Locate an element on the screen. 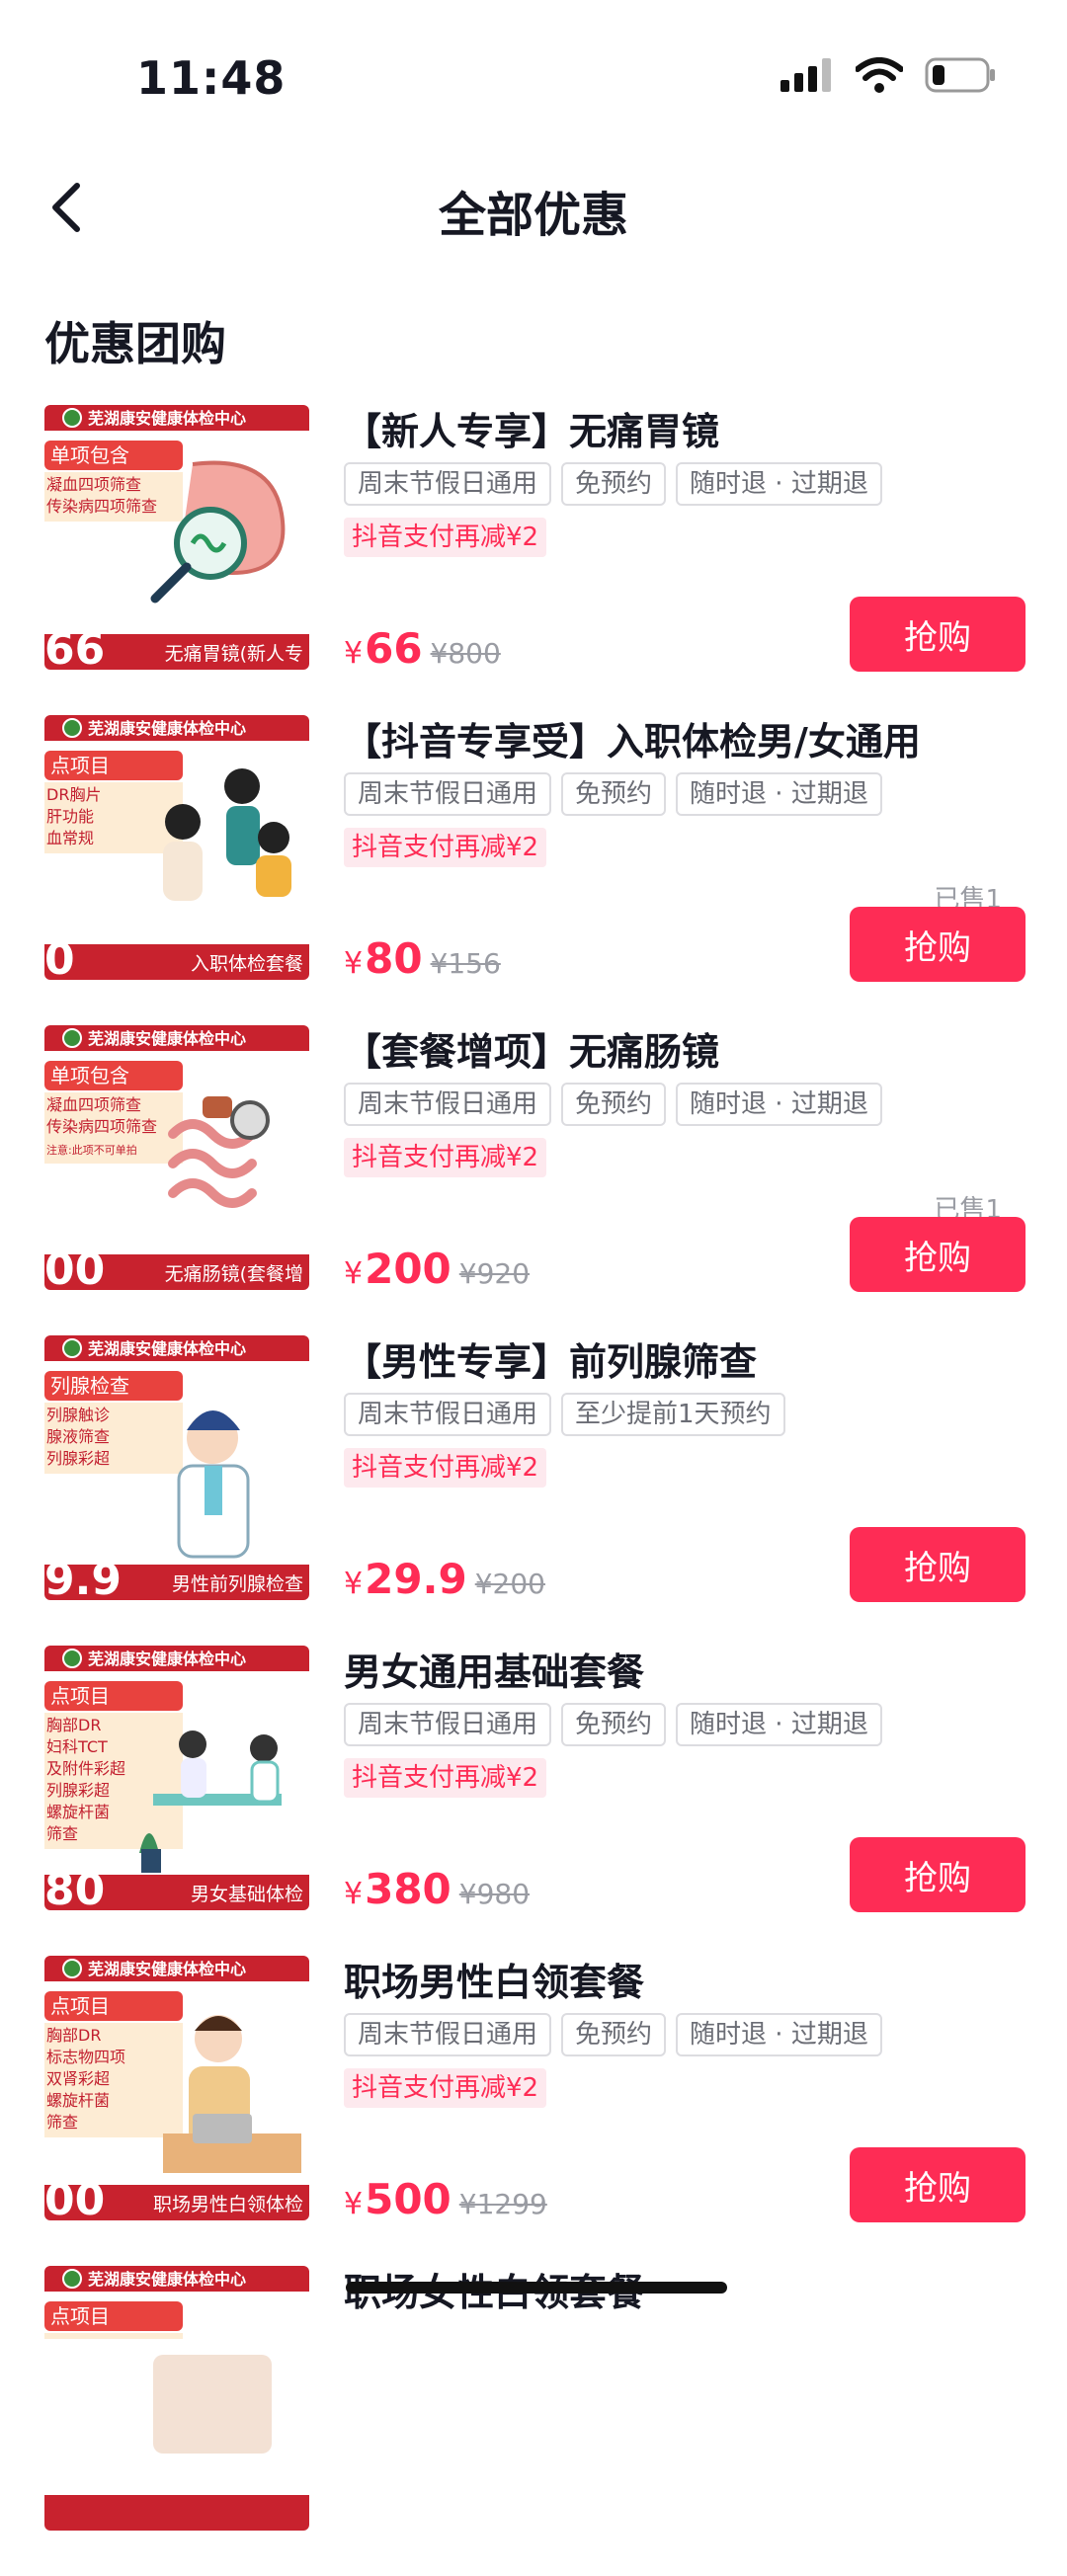 The image size is (1067, 2576). status-bar: 11:48 is located at coordinates (533, 74).